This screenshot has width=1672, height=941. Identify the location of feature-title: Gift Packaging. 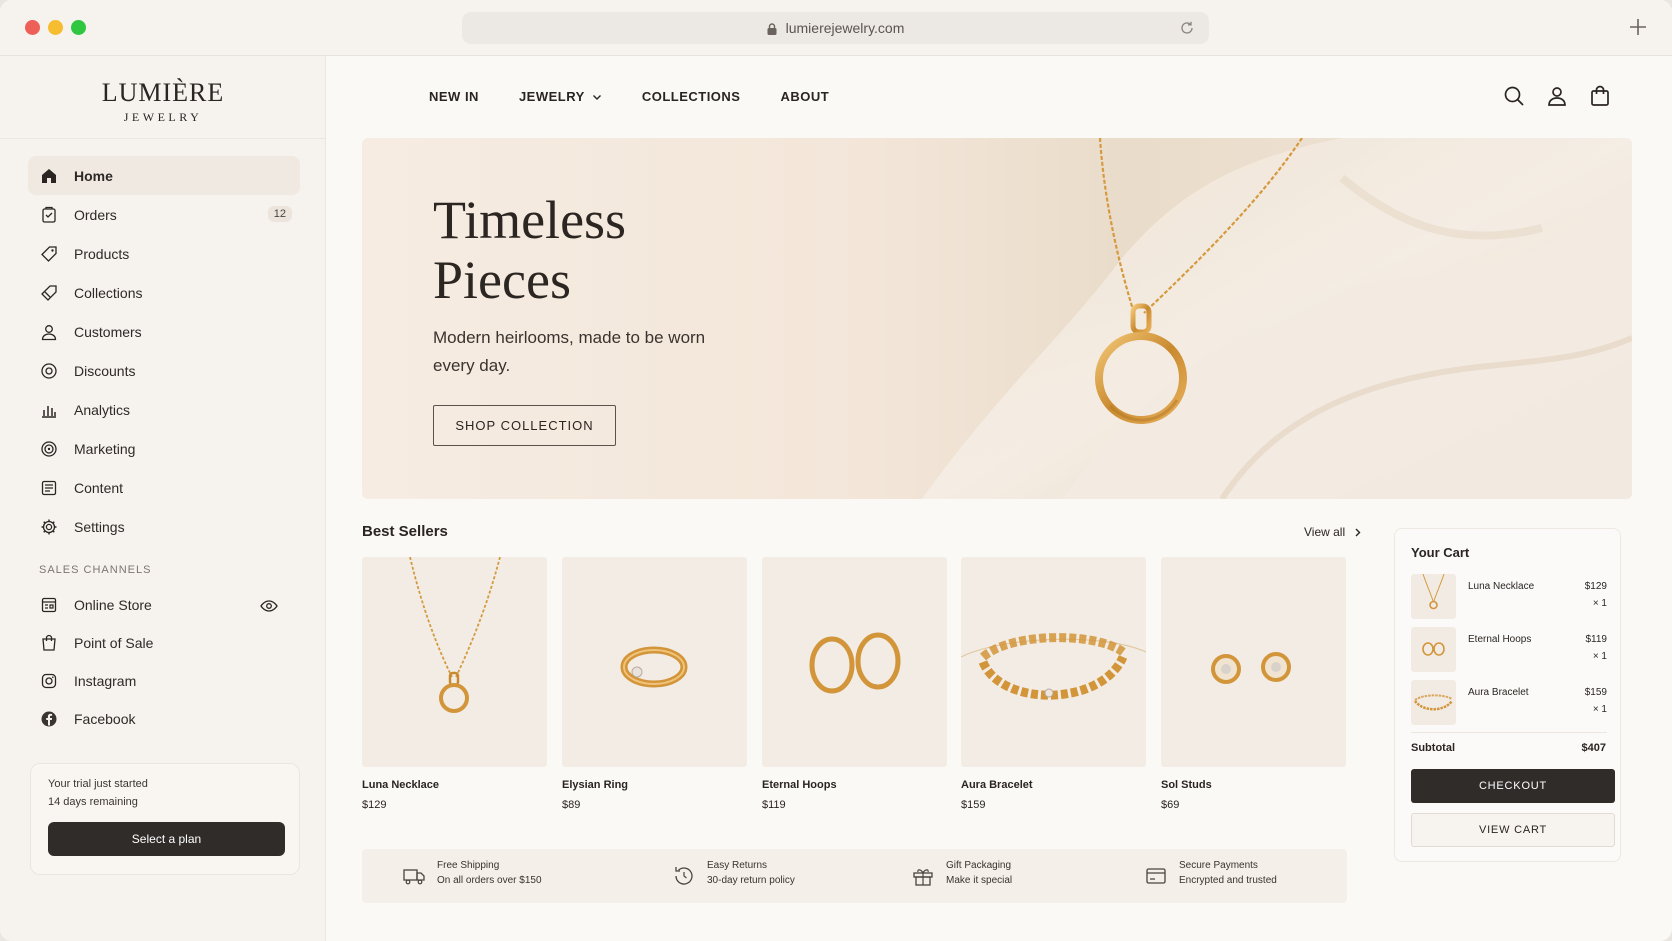
(979, 865).